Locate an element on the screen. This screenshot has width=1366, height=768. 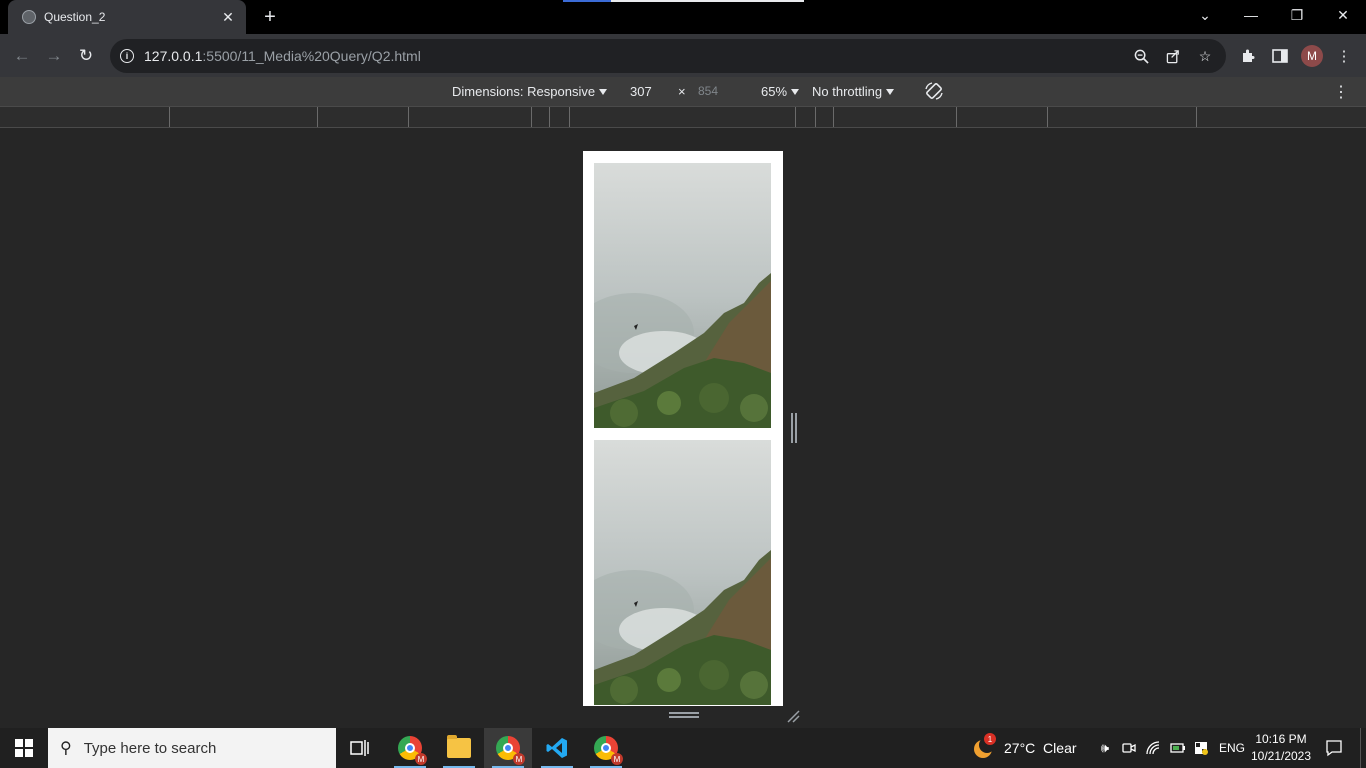
search-placeholder: Type here to search is located at coordinates (150, 748).